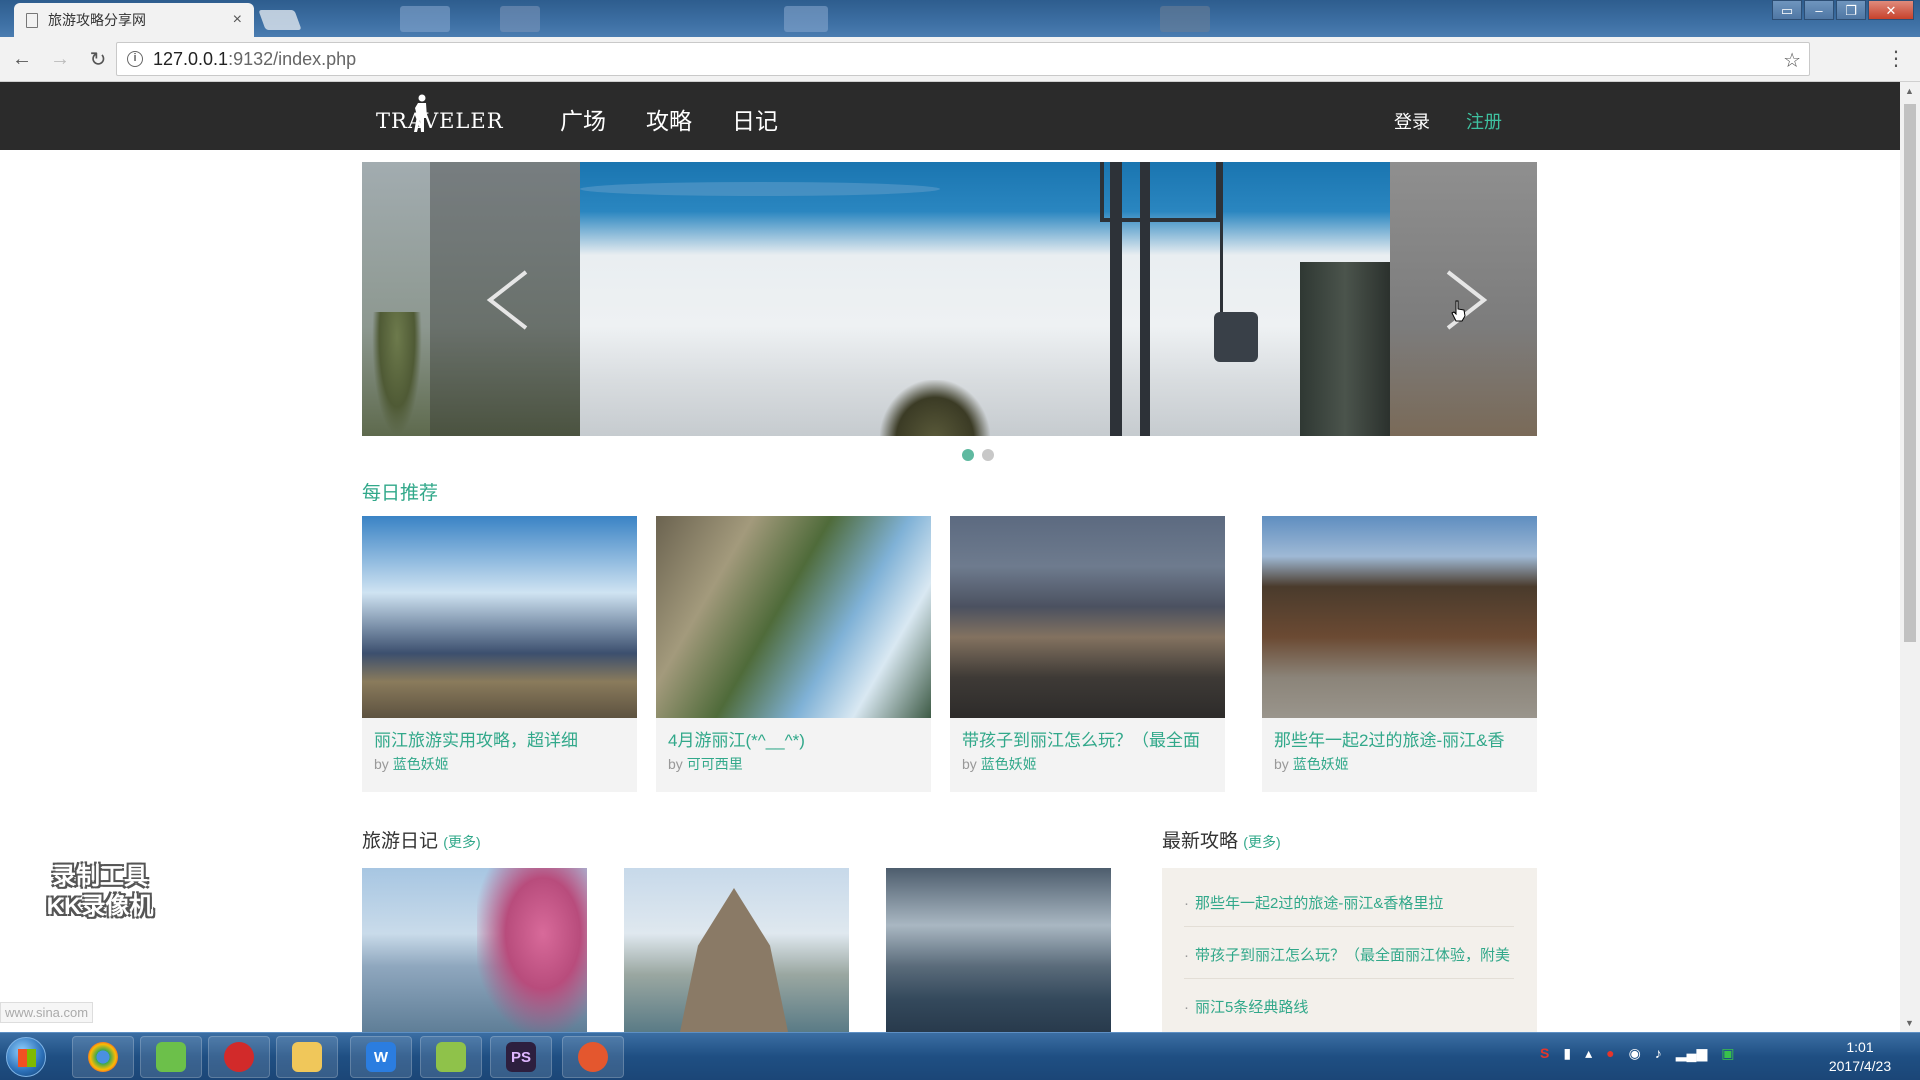  I want to click on page-scrollbar: ▲ ▼, so click(1910, 557).